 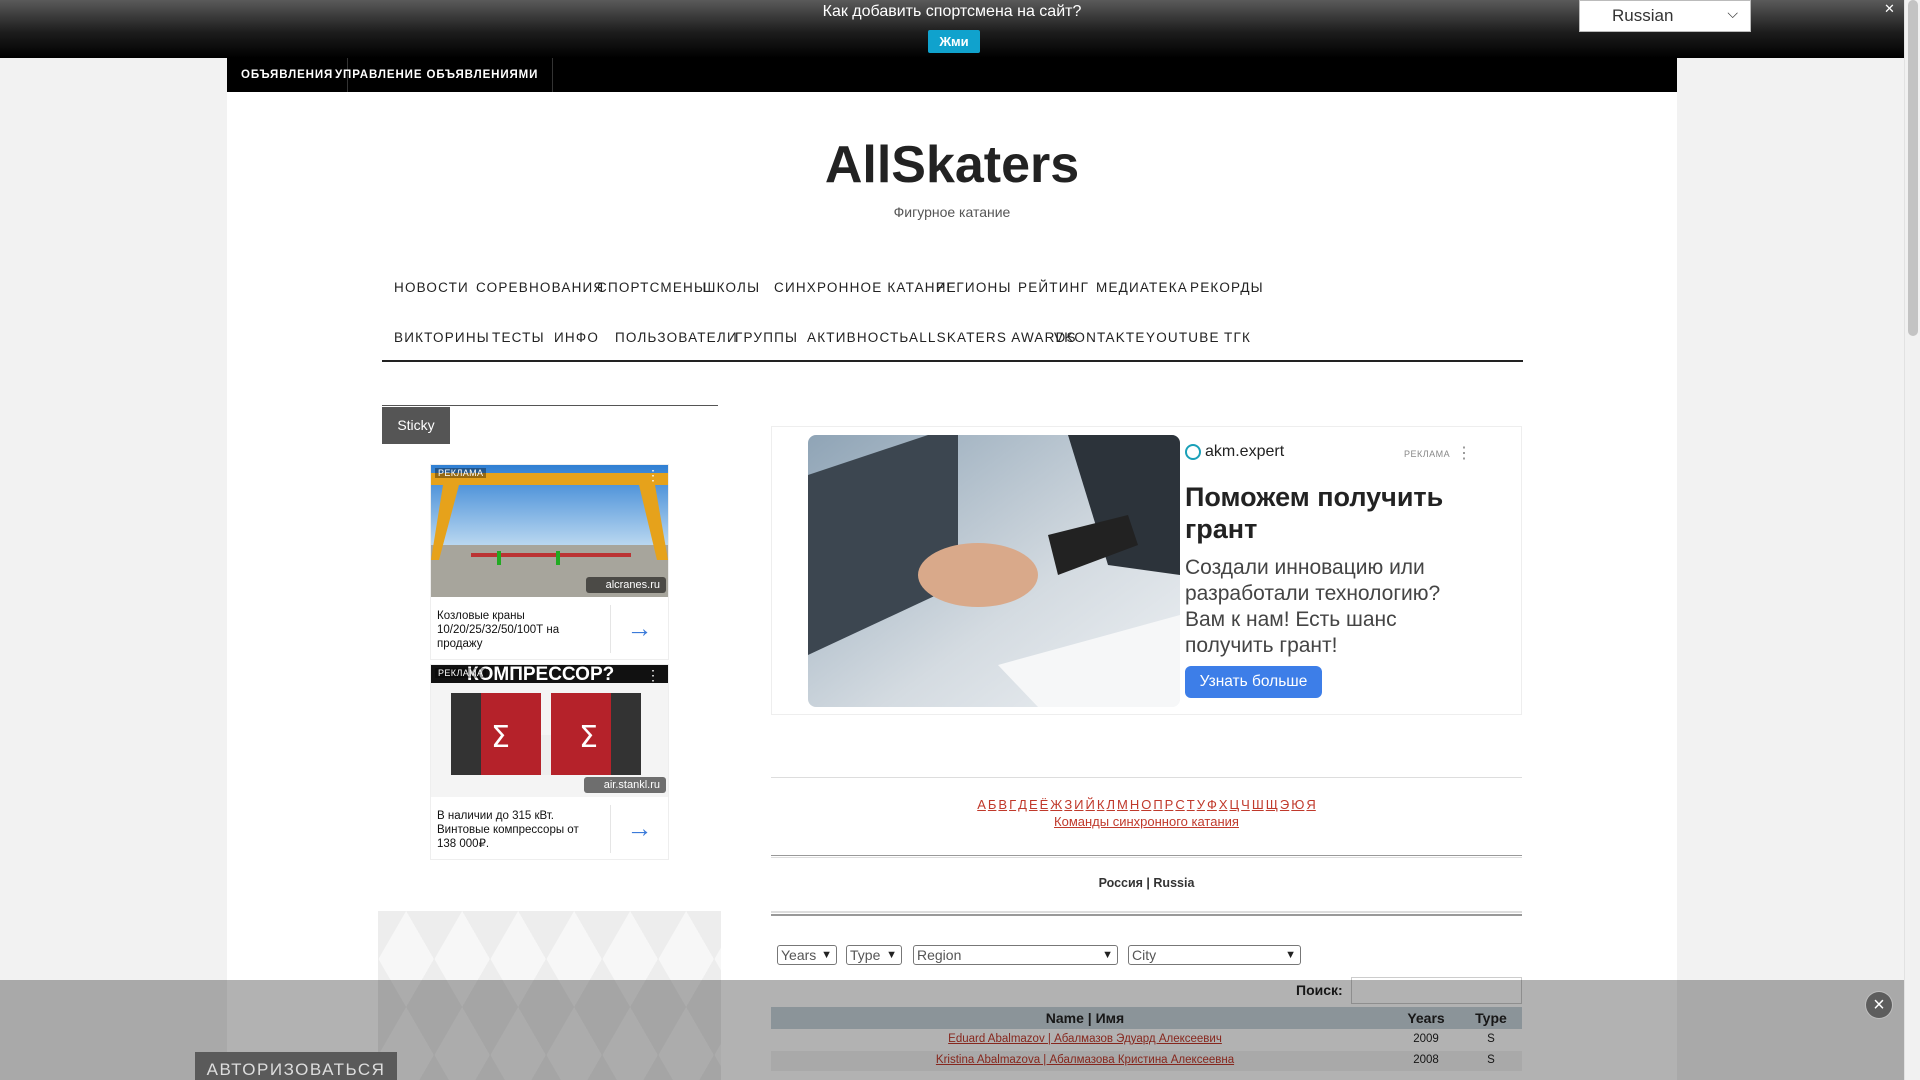 I want to click on ad-image-text: КОМПРЕССОР?, so click(x=540, y=675).